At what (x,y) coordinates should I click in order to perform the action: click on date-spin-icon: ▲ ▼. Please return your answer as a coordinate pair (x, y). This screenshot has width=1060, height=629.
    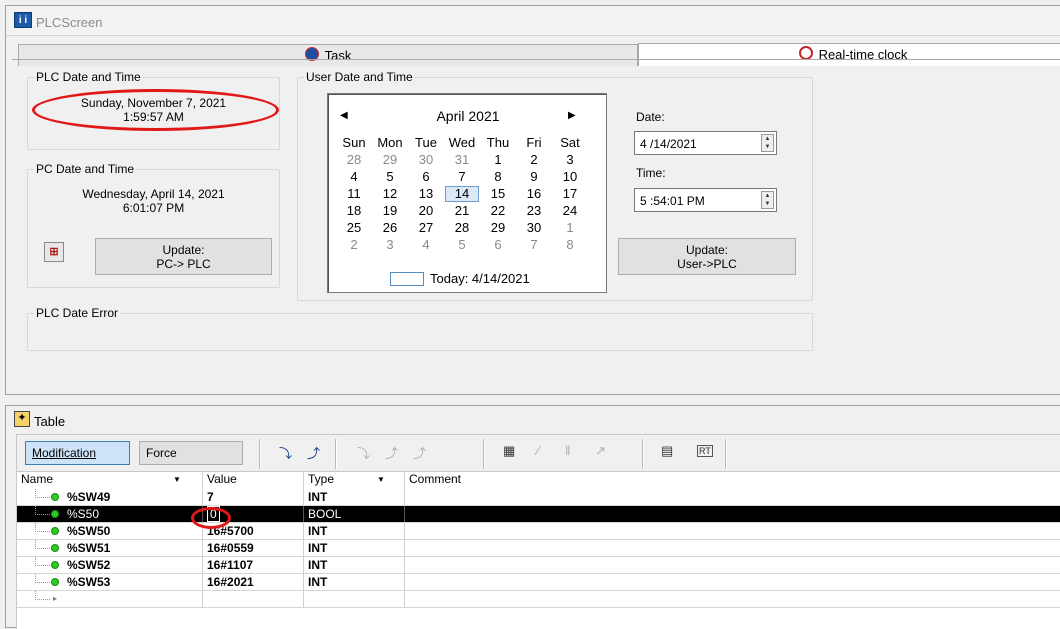
    Looking at the image, I should click on (767, 143).